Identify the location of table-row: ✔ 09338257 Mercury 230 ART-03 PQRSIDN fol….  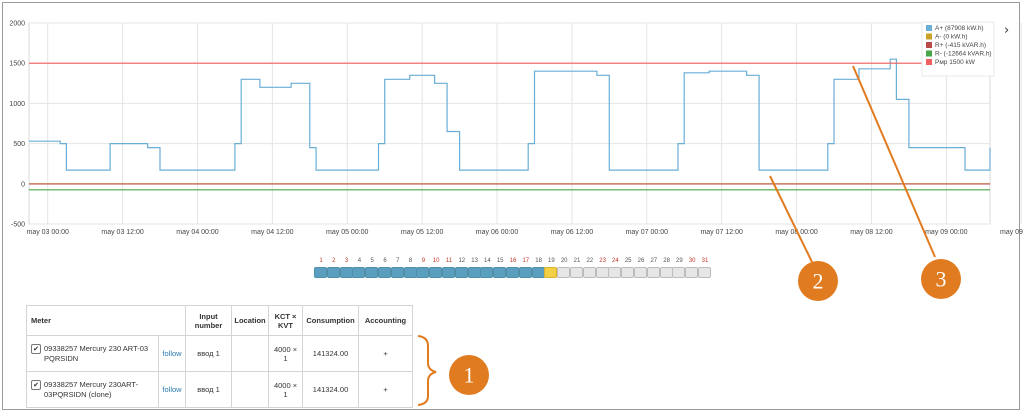
(220, 353).